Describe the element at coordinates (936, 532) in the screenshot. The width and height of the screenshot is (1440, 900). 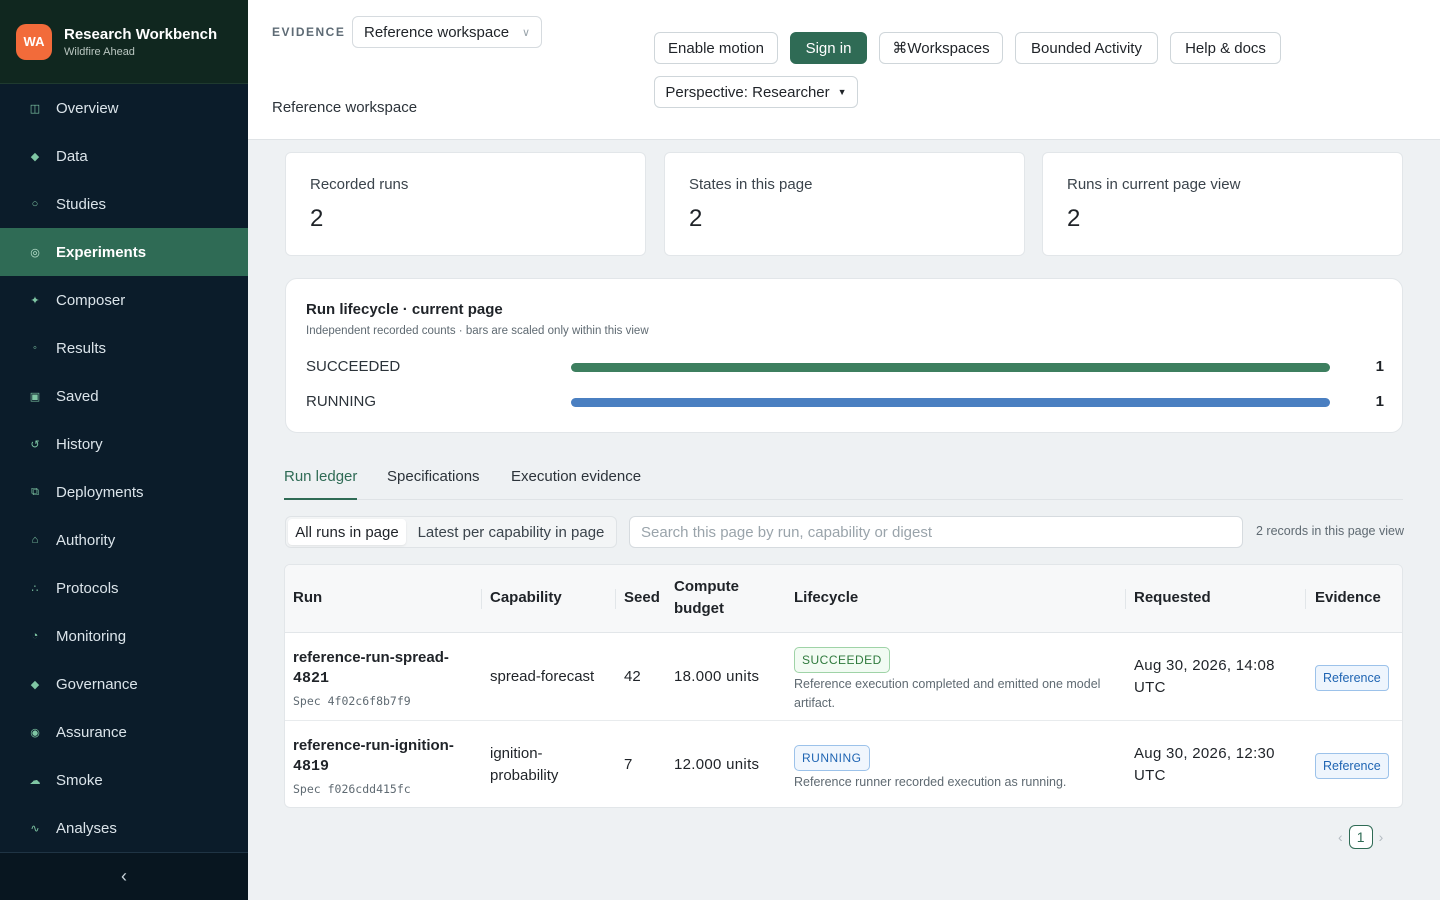
I see `search-input` at that location.